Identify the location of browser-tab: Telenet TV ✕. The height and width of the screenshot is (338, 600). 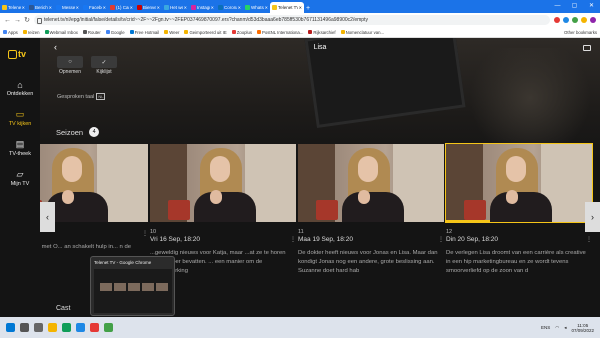
(287, 7).